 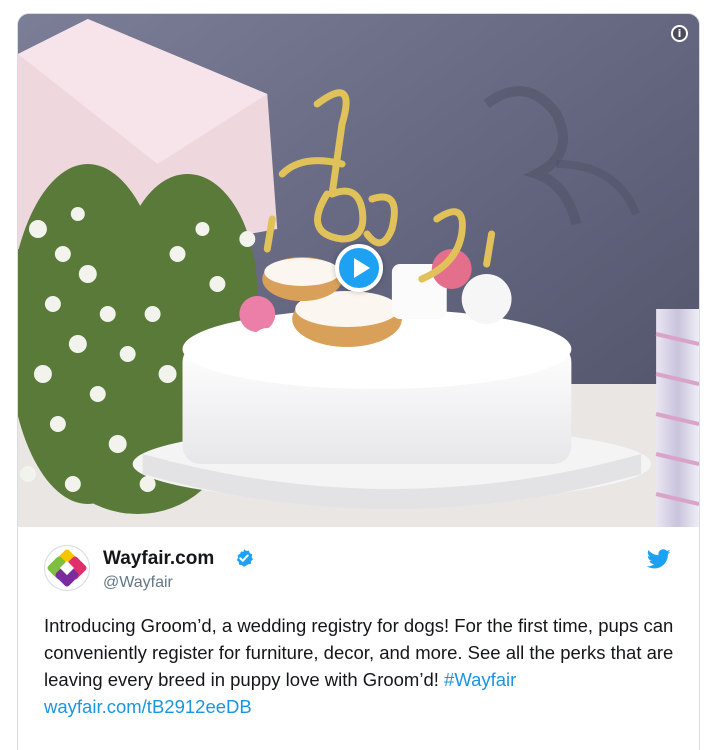 I want to click on play-icon, so click(x=362, y=268).